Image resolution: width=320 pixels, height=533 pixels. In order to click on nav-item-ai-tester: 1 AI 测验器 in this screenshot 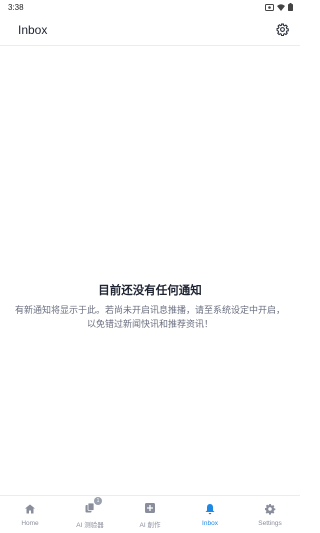, I will do `click(90, 514)`.